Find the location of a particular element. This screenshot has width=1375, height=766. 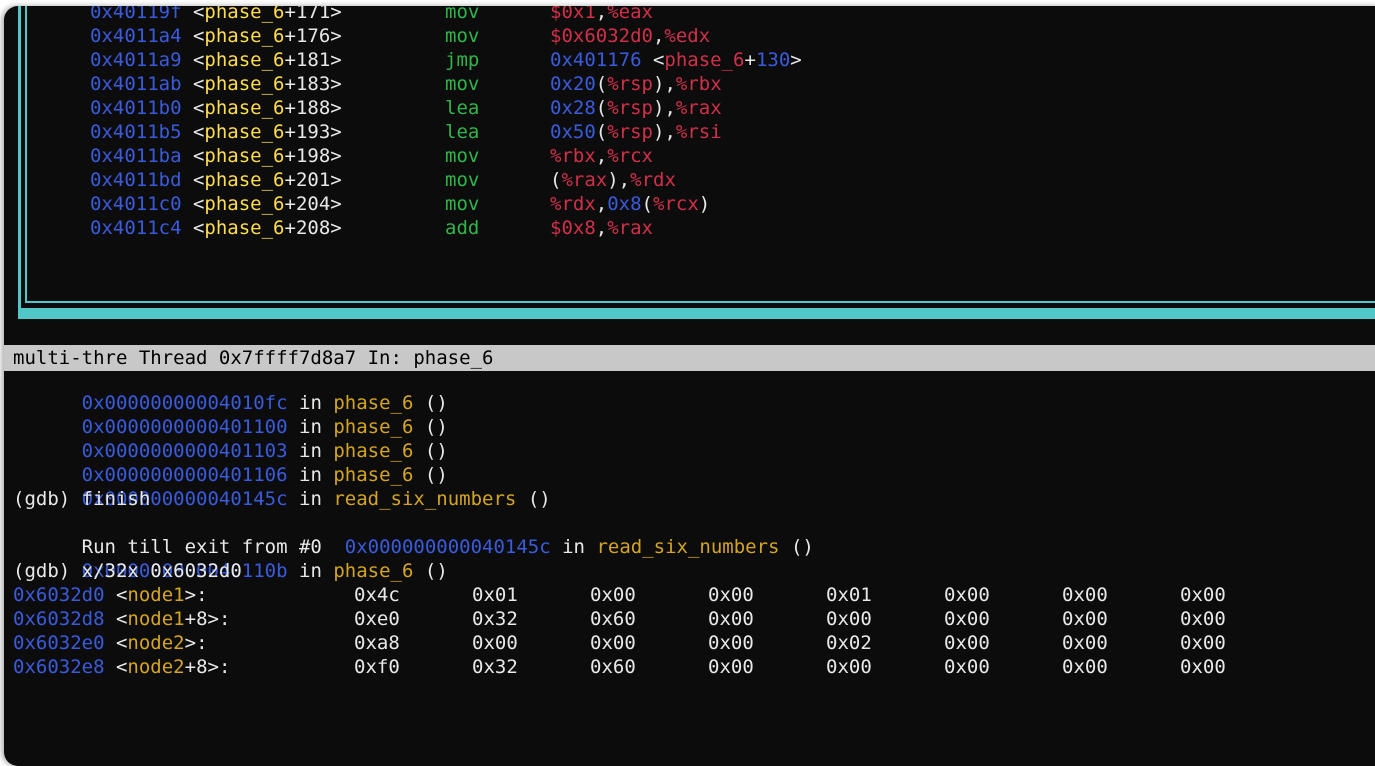

asm-address: 0x4011ab is located at coordinates (136, 84).